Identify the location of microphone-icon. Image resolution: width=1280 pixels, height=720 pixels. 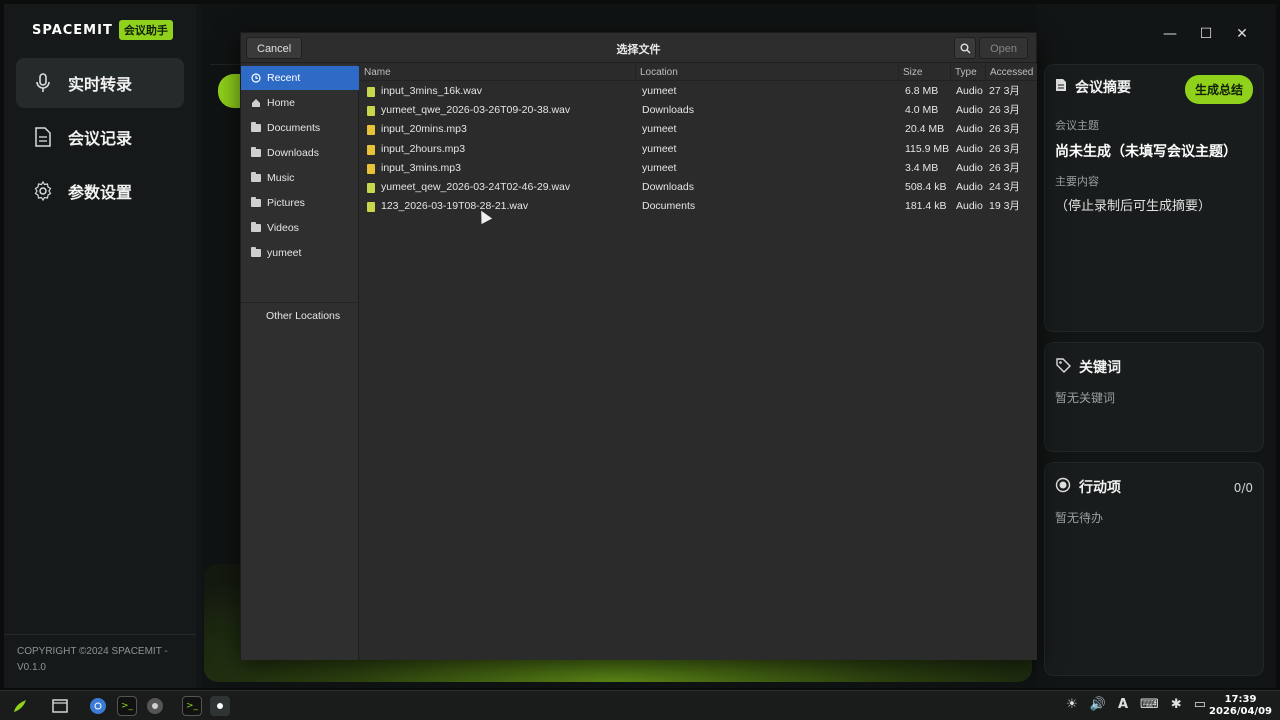
(43, 83).